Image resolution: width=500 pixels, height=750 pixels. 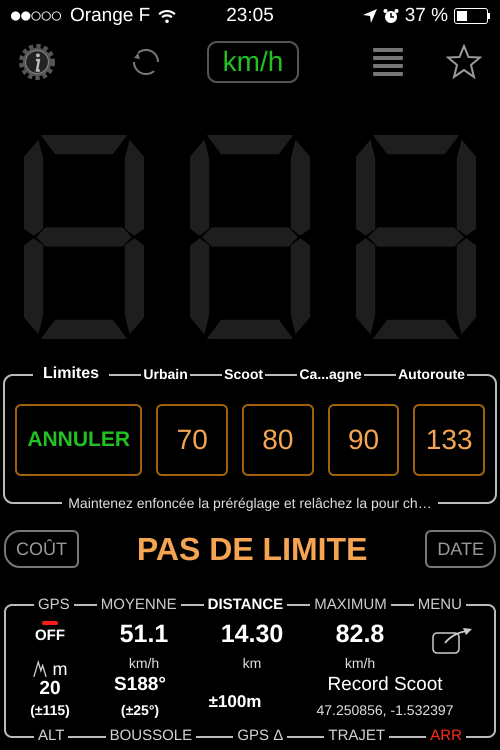 I want to click on gps-accuracy: ±100m, so click(x=235, y=702).